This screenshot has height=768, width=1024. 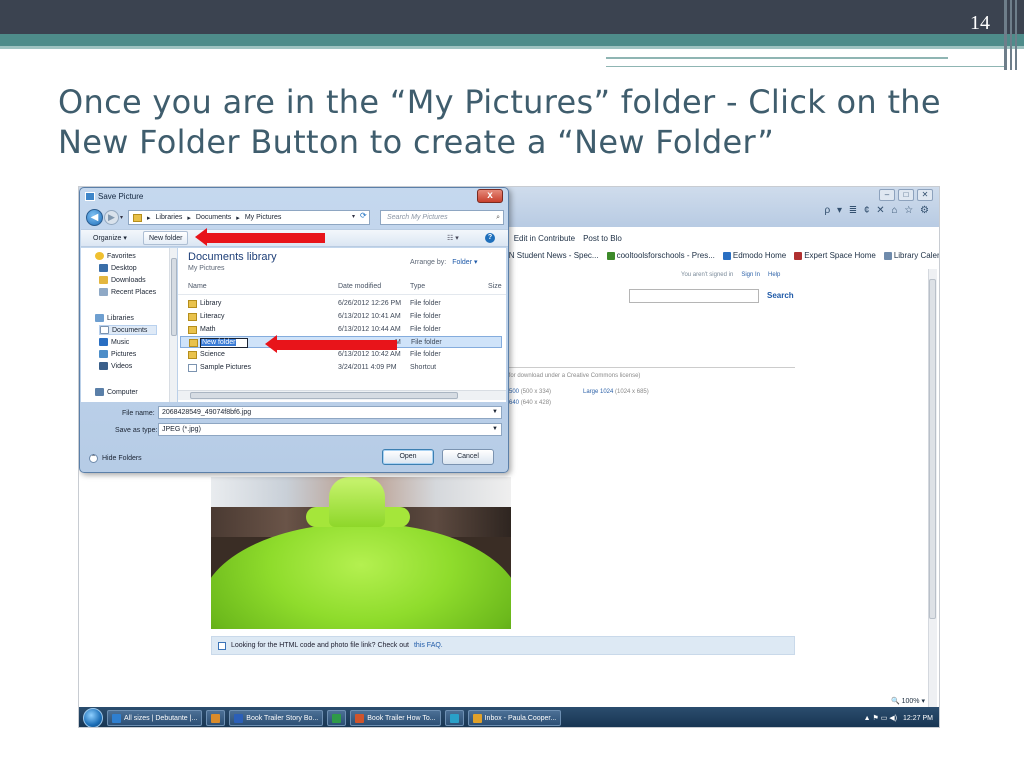 I want to click on cancel-button: Cancel, so click(x=468, y=457).